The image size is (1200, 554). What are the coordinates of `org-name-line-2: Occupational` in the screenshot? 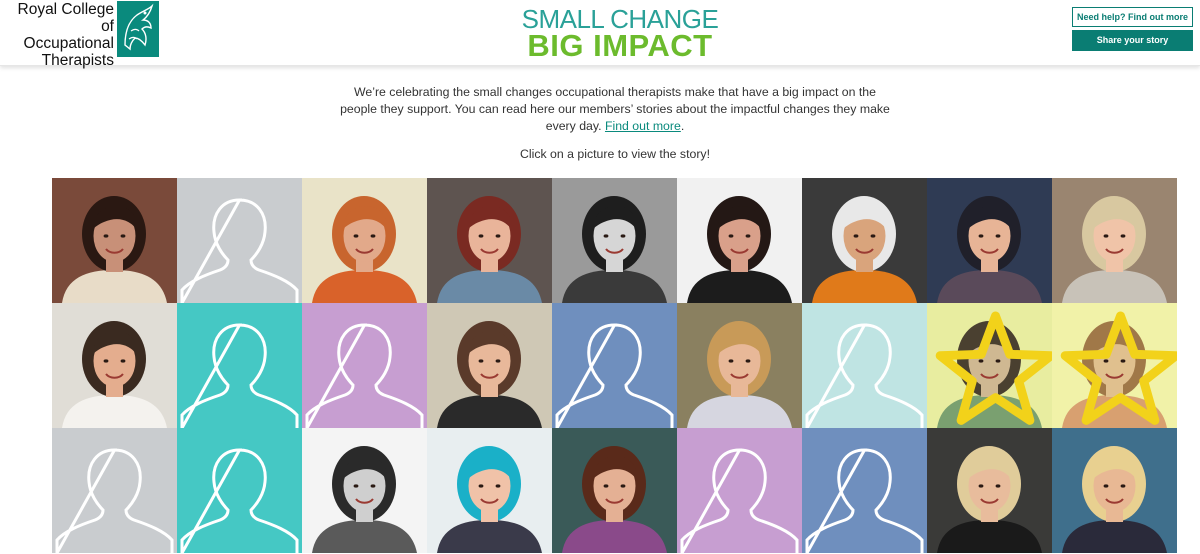 It's located at (68, 43).